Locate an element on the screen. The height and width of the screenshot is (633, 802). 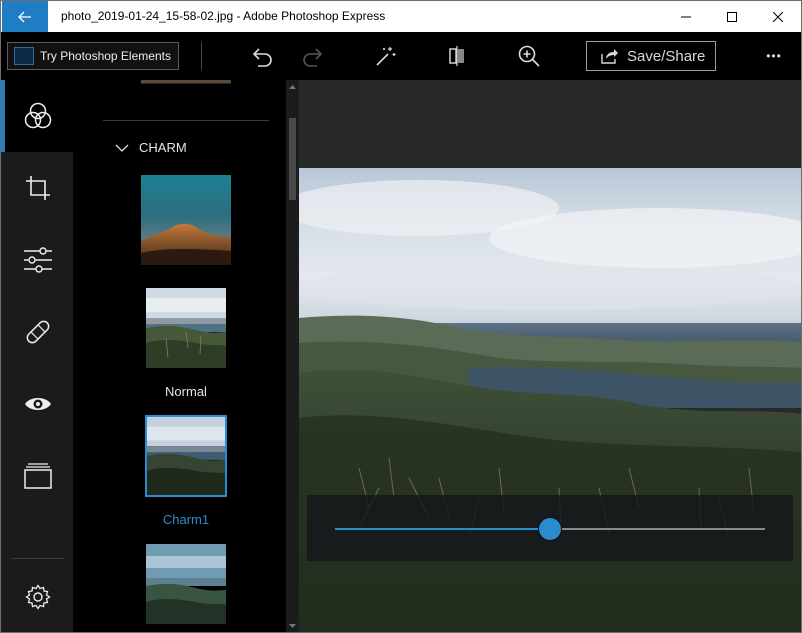
borders-icon is located at coordinates (37, 476).